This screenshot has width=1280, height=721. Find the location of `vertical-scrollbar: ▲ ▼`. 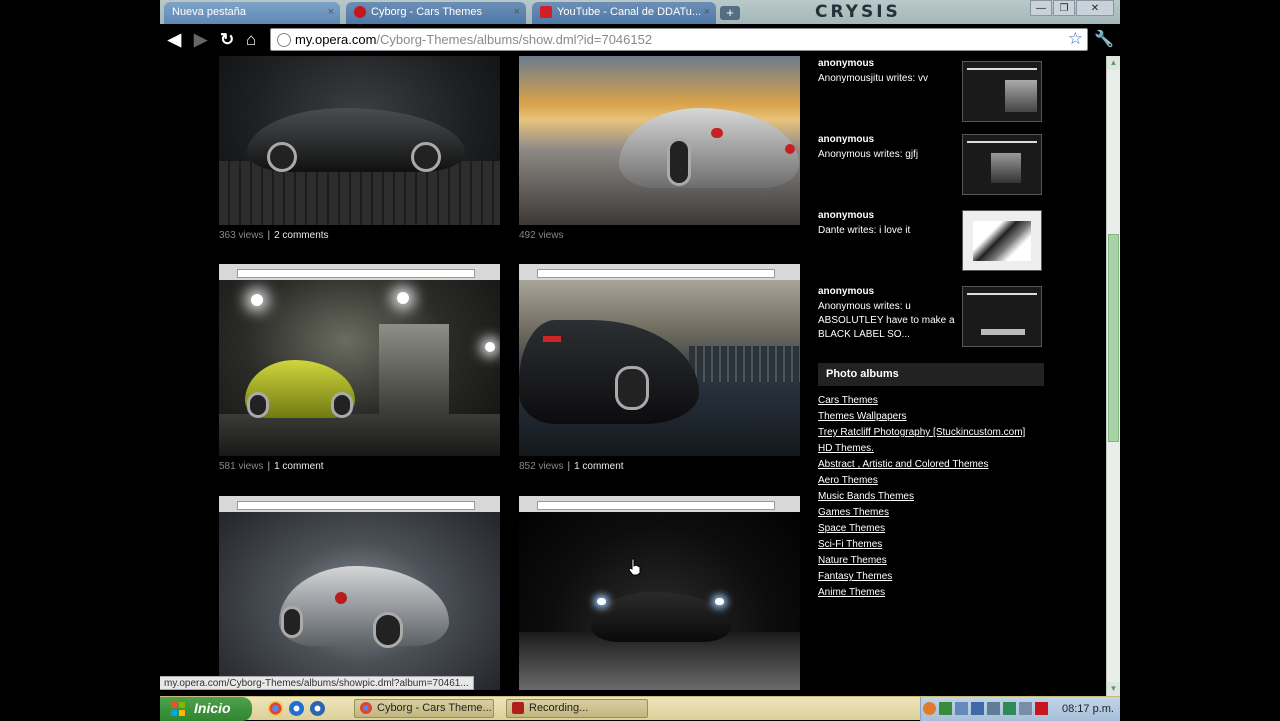

vertical-scrollbar: ▲ ▼ is located at coordinates (1113, 376).